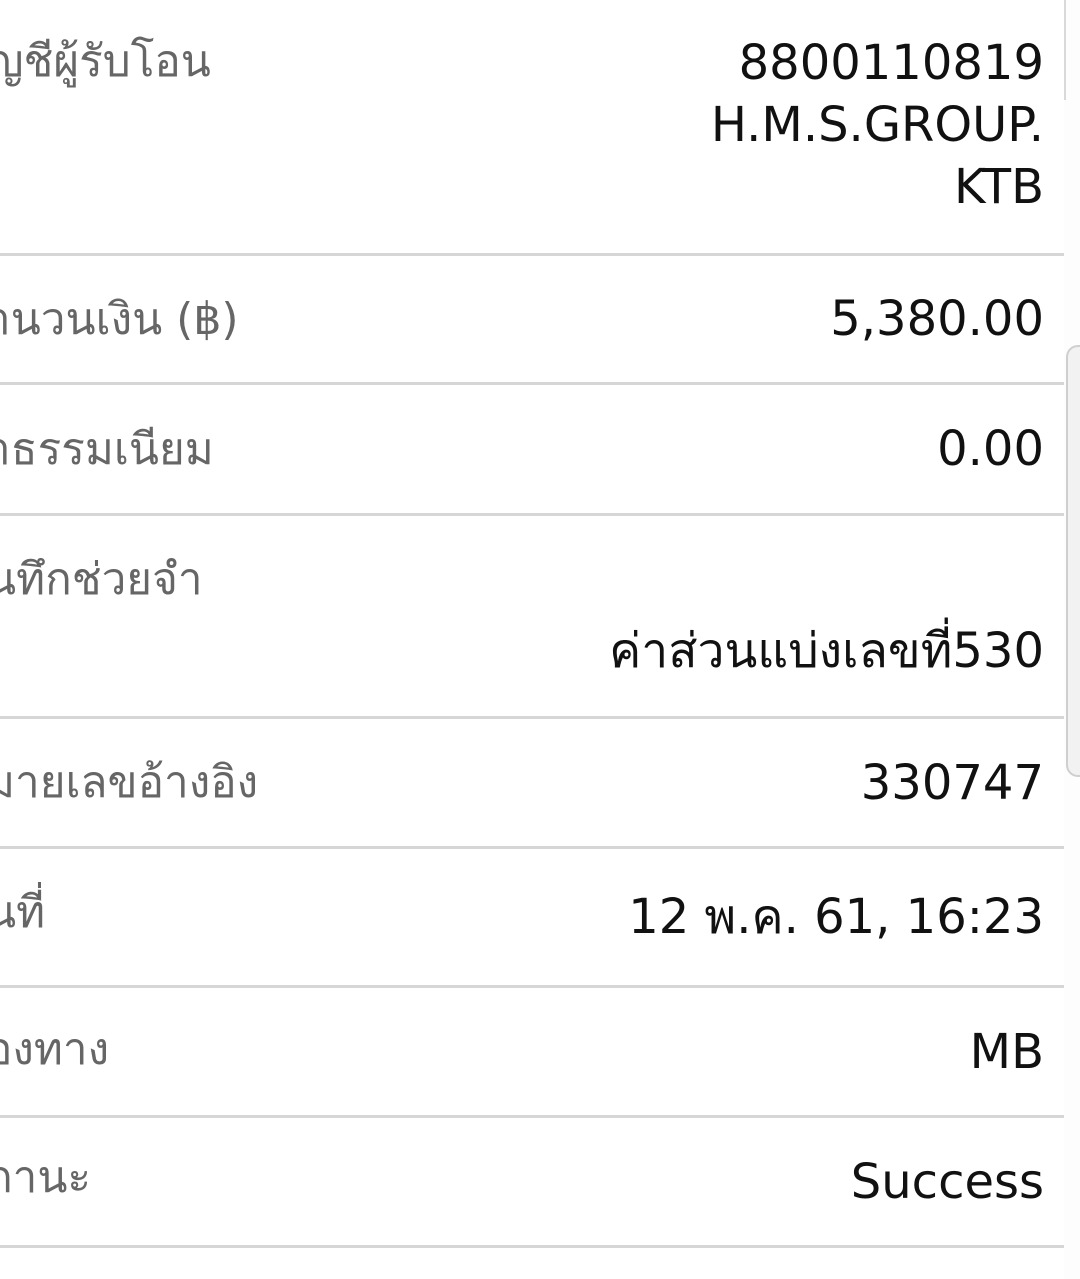 Image resolution: width=1080 pixels, height=1279 pixels. Describe the element at coordinates (107, 449) in the screenshot. I see `fee-label: ่าธรรมเนียม` at that location.